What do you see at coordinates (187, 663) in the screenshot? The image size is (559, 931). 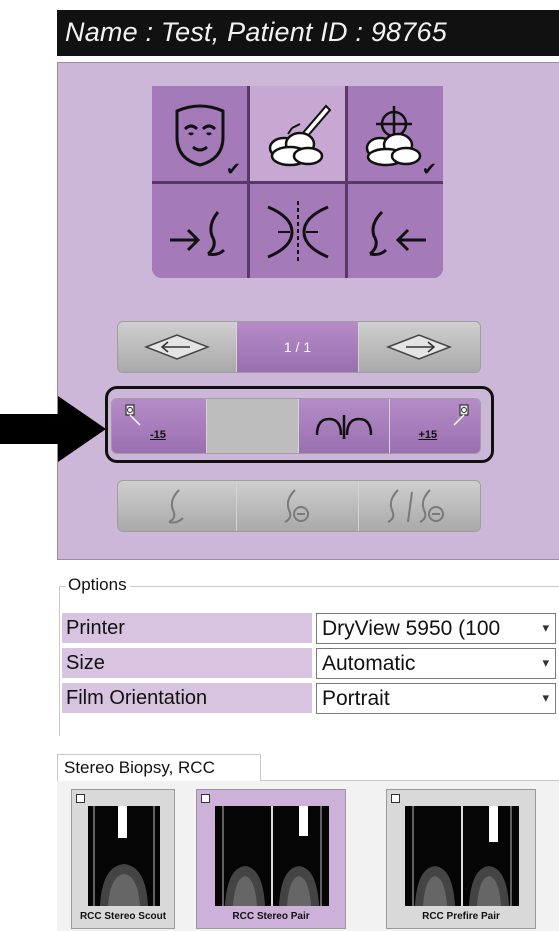 I see `option-label: Size` at bounding box center [187, 663].